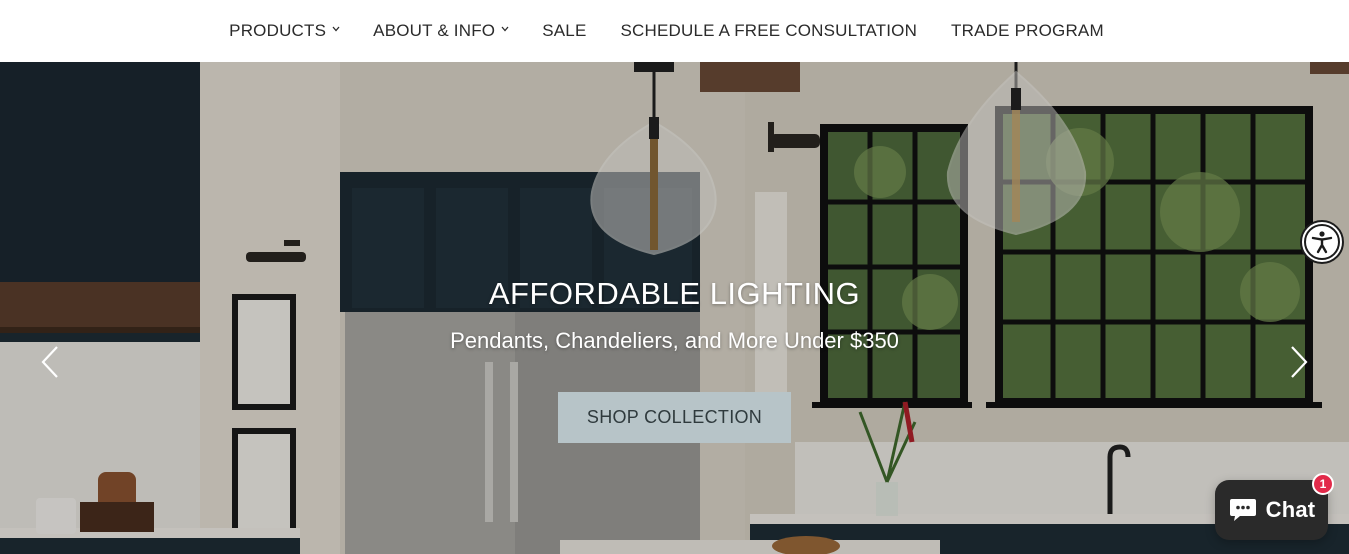 Image resolution: width=1349 pixels, height=554 pixels. I want to click on nav-item-products: PRODUCTS, so click(284, 31).